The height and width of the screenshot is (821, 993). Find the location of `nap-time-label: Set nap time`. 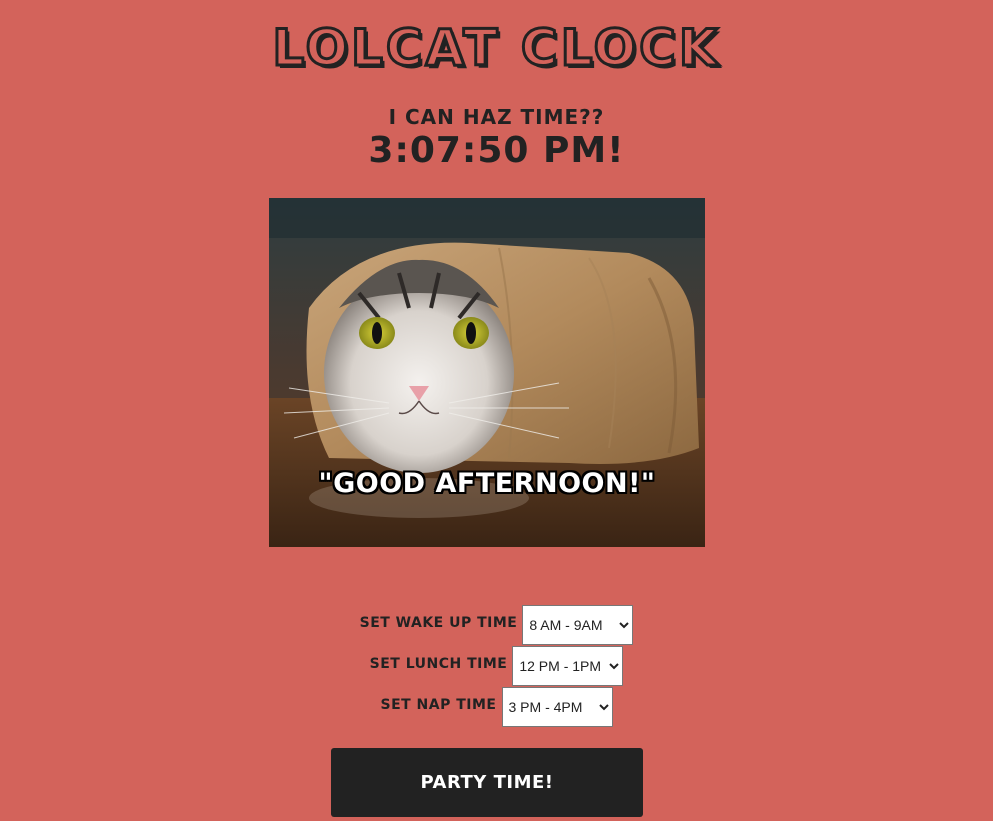

nap-time-label: Set nap time is located at coordinates (438, 705).